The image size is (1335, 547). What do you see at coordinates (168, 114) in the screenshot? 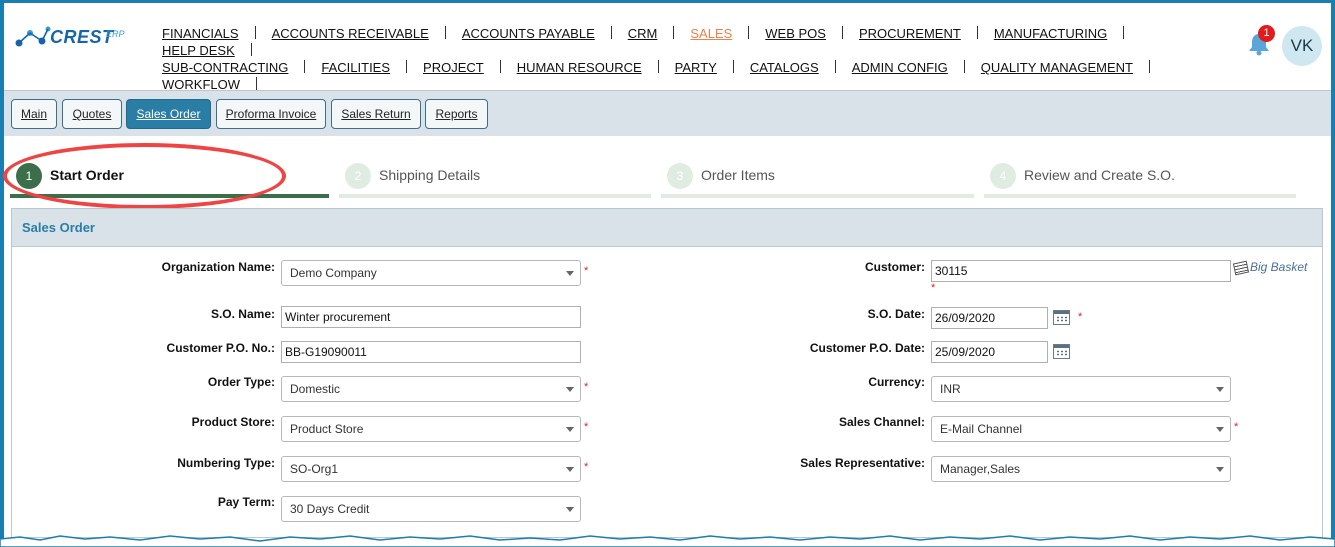
I see `tab-sales-order: Sales Order` at bounding box center [168, 114].